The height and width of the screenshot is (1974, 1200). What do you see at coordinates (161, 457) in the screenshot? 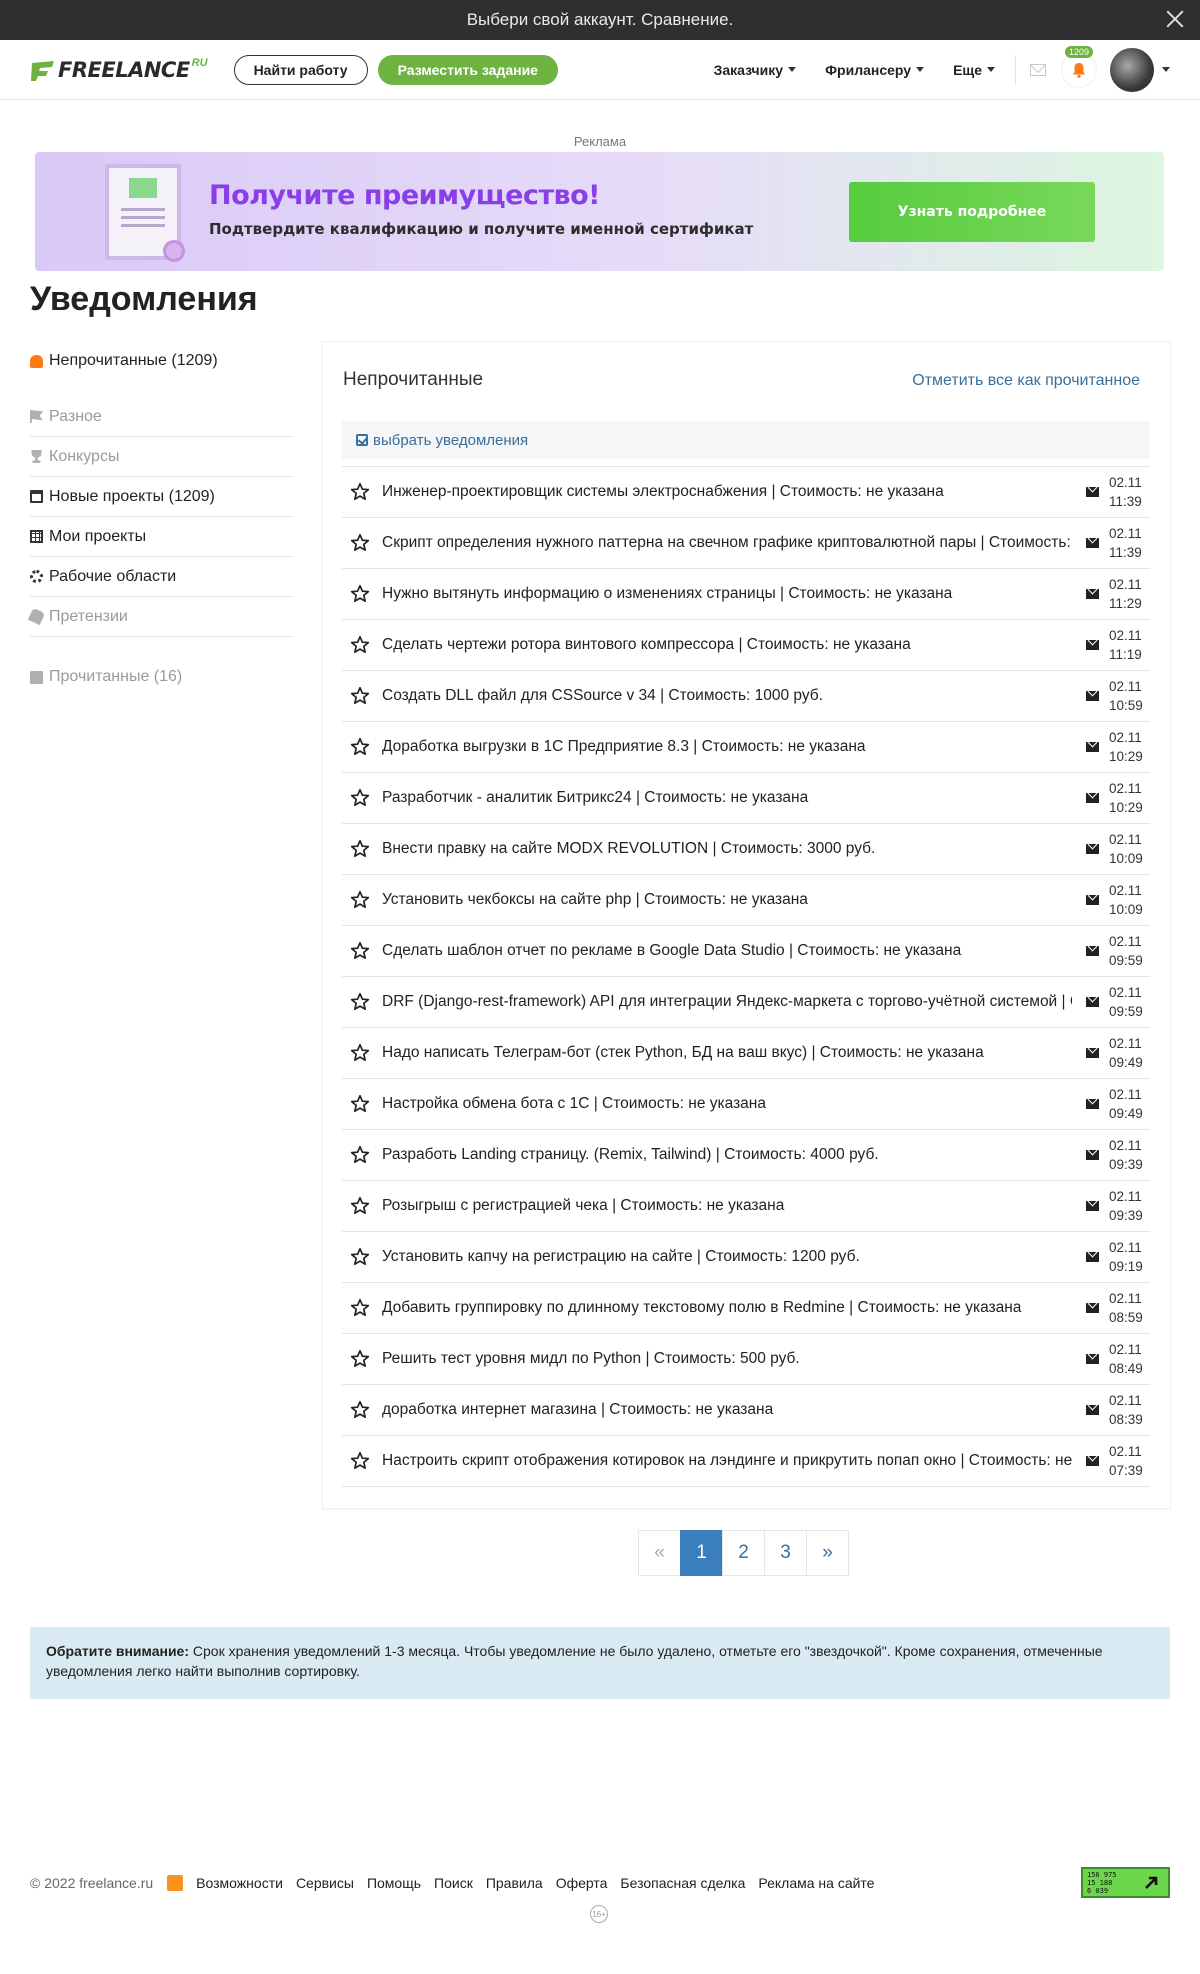
I see `sidebar-item-contests: Конкурсы` at bounding box center [161, 457].